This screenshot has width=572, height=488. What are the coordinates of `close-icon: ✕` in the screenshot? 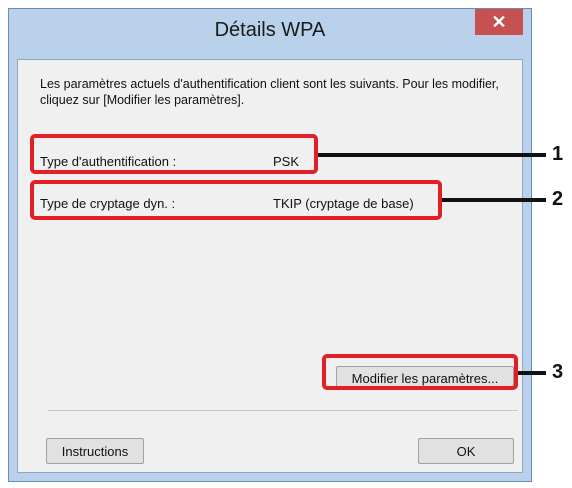 It's located at (499, 21).